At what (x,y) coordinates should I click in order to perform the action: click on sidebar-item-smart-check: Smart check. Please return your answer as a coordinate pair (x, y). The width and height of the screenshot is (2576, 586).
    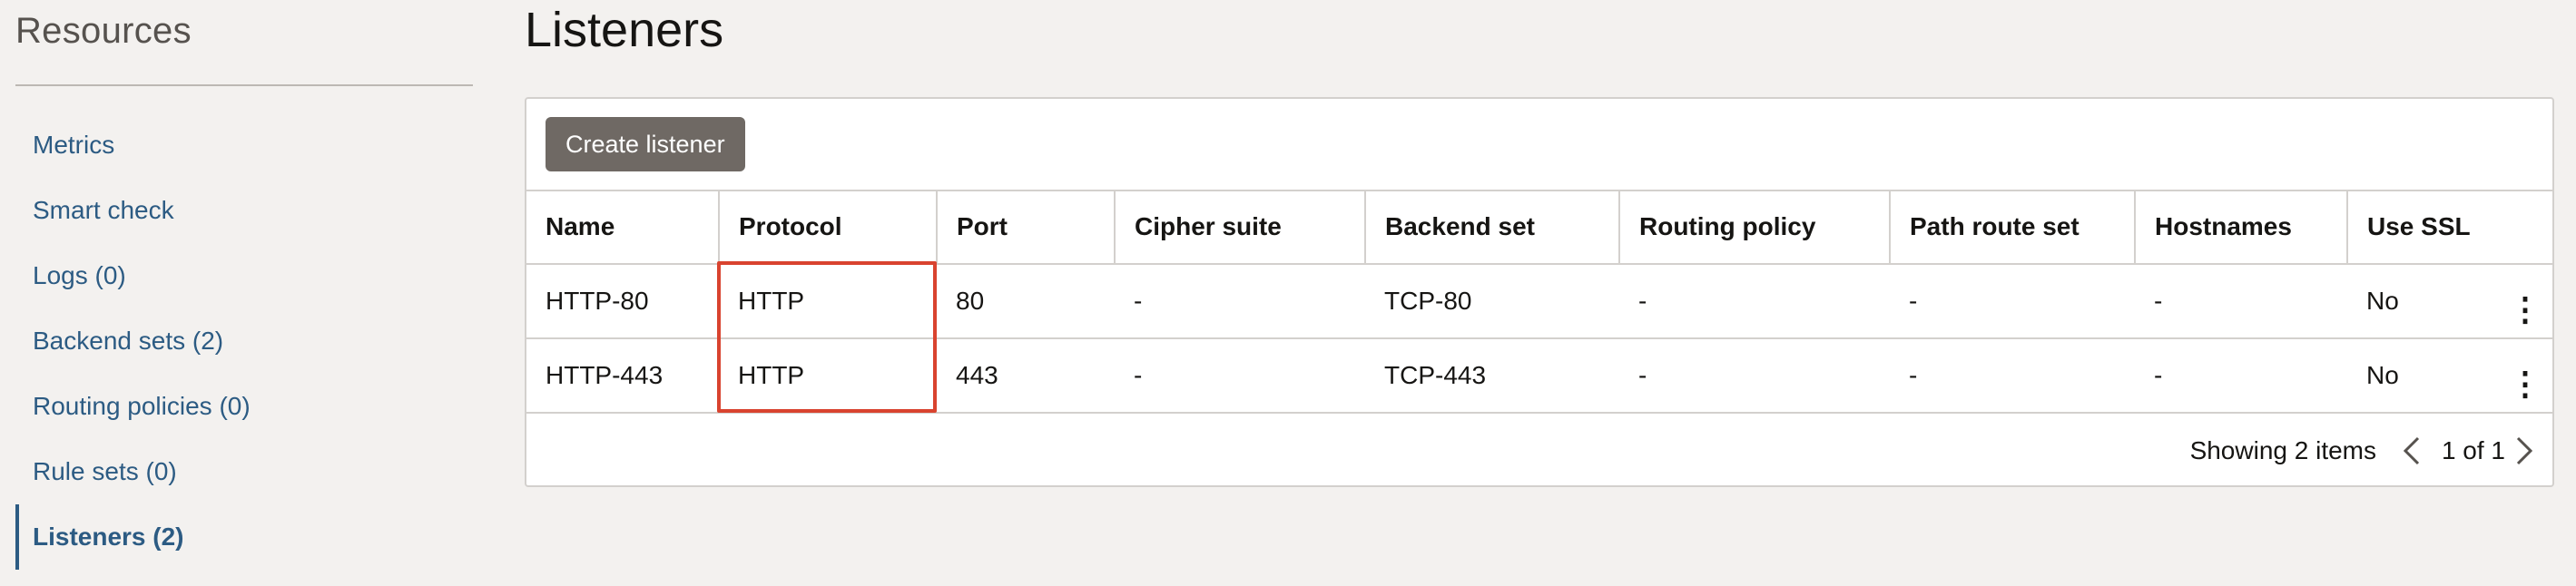
    Looking at the image, I should click on (245, 210).